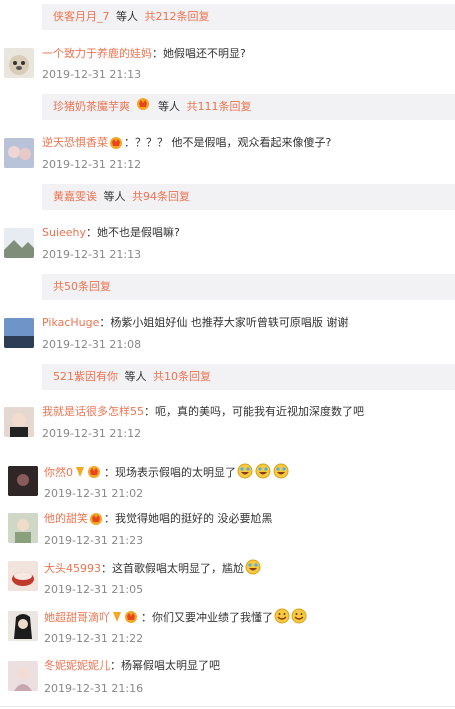  I want to click on comment-text: ：？？？ 他不是假唱，观众看起来像傻子?, so click(228, 142).